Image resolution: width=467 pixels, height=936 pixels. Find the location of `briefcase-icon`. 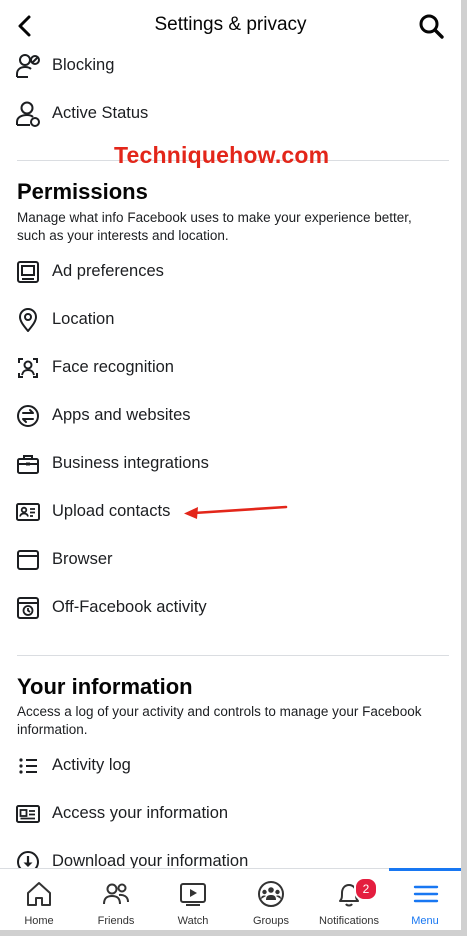

briefcase-icon is located at coordinates (28, 464).